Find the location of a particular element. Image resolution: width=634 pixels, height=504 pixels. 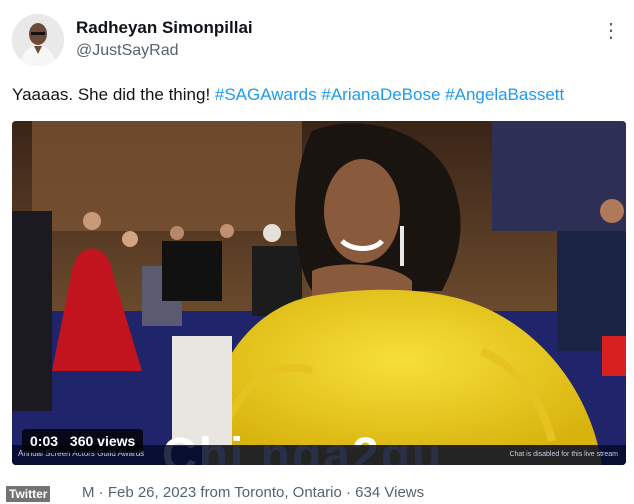

avatar is located at coordinates (38, 40).